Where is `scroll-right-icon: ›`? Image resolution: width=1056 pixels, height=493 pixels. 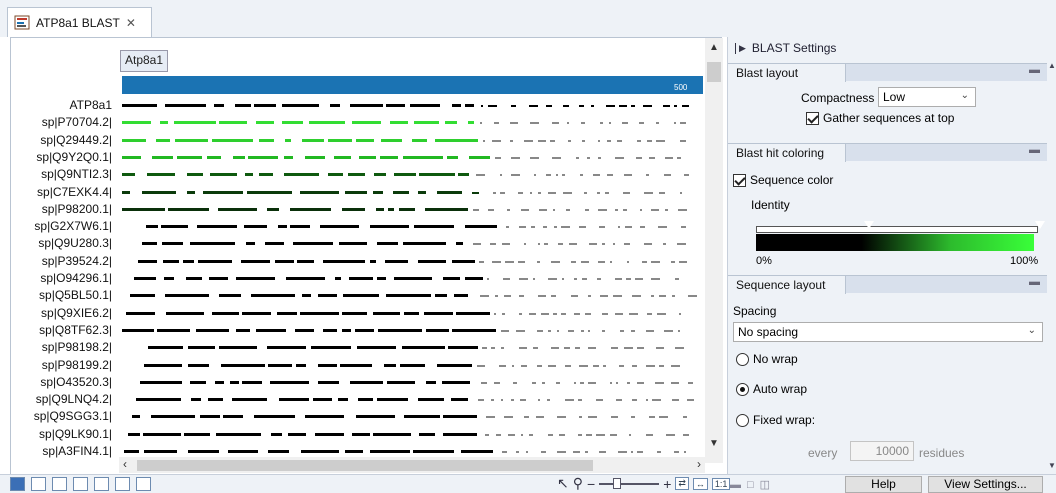 scroll-right-icon: › is located at coordinates (699, 464).